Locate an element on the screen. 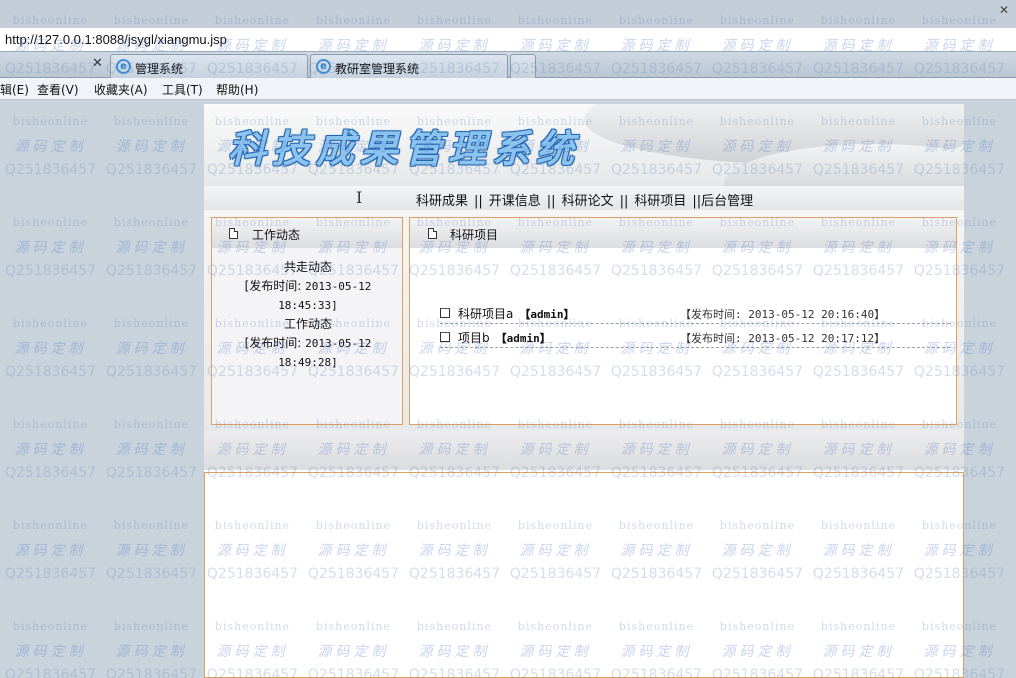 This screenshot has height=678, width=1016. nav-research-results: 科研成果 is located at coordinates (442, 201).